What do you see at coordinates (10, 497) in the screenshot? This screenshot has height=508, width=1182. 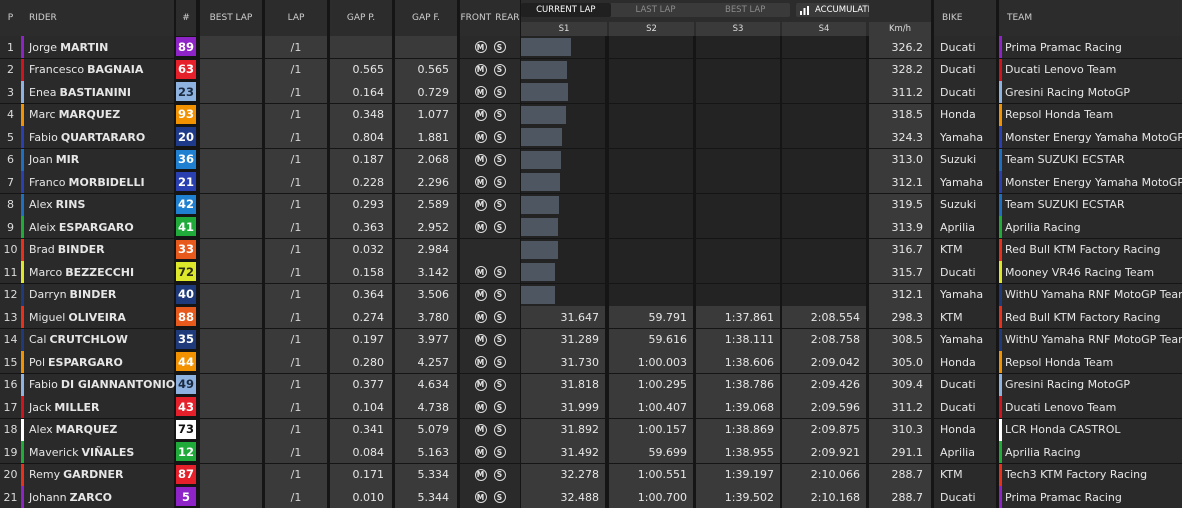 I see `position-cell: 21` at bounding box center [10, 497].